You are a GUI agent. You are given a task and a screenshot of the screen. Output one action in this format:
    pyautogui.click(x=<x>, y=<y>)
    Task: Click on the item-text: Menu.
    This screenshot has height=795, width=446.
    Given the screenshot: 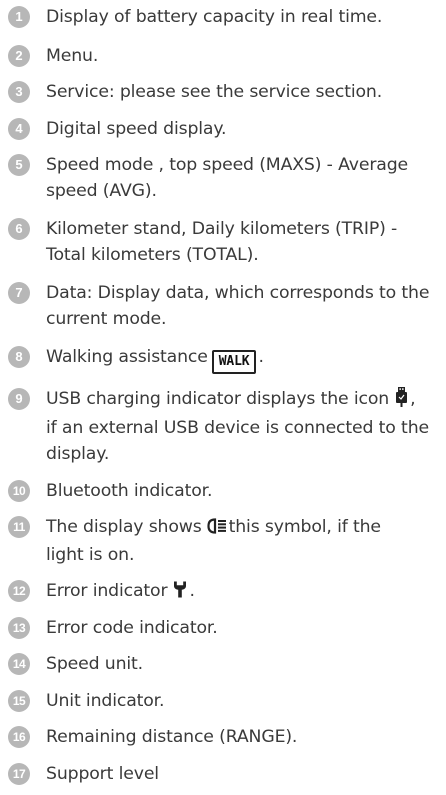 What is the action you would take?
    pyautogui.click(x=72, y=56)
    